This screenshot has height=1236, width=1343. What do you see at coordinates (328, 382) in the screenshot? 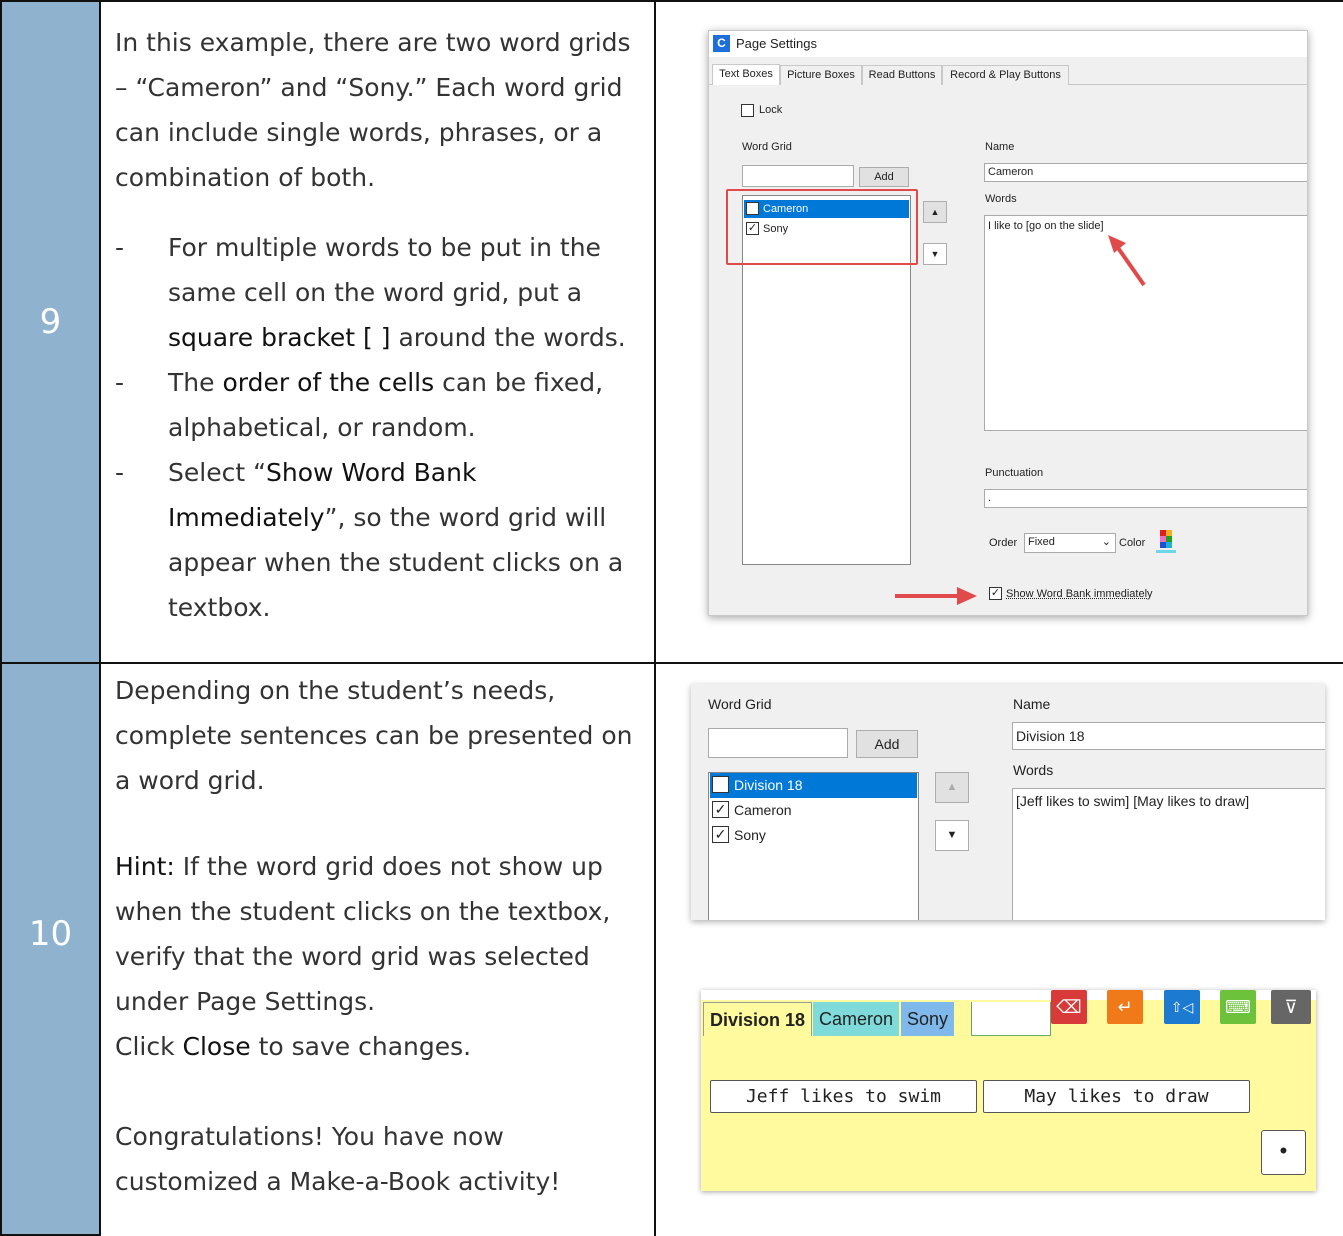
I see `emphasis-text: order of the cells` at bounding box center [328, 382].